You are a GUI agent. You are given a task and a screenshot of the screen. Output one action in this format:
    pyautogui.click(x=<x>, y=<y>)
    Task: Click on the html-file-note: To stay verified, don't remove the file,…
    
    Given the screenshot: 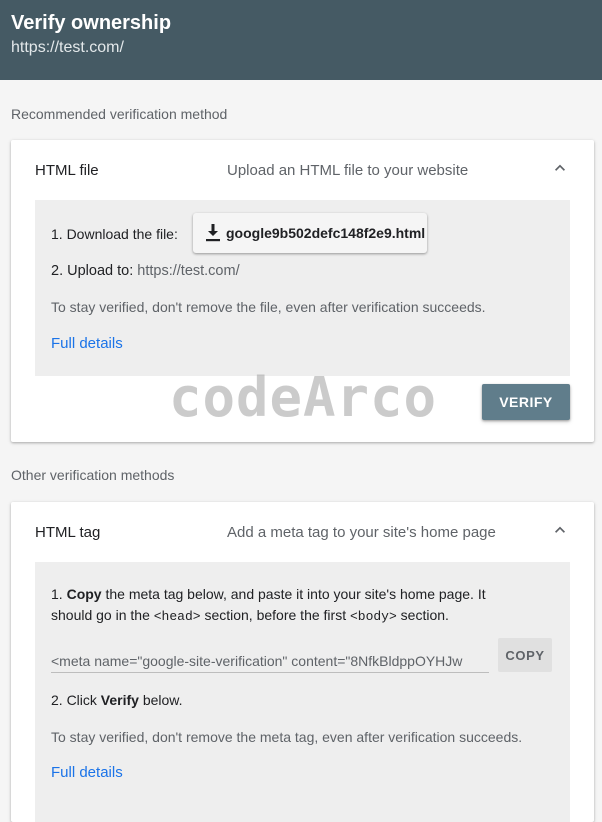 What is the action you would take?
    pyautogui.click(x=268, y=307)
    